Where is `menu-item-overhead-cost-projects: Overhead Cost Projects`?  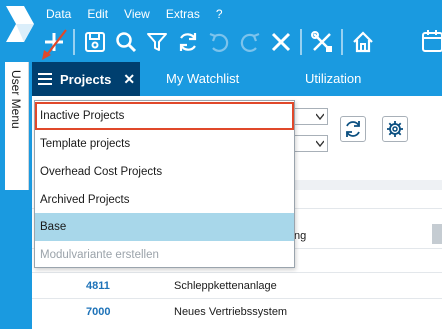 menu-item-overhead-cost-projects: Overhead Cost Projects is located at coordinates (164, 172).